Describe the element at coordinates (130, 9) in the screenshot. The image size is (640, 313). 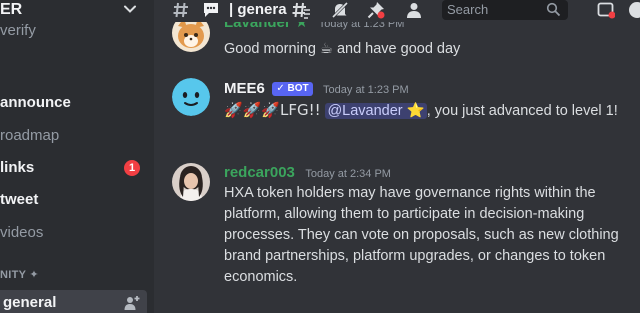
I see `chevron-down-icon` at that location.